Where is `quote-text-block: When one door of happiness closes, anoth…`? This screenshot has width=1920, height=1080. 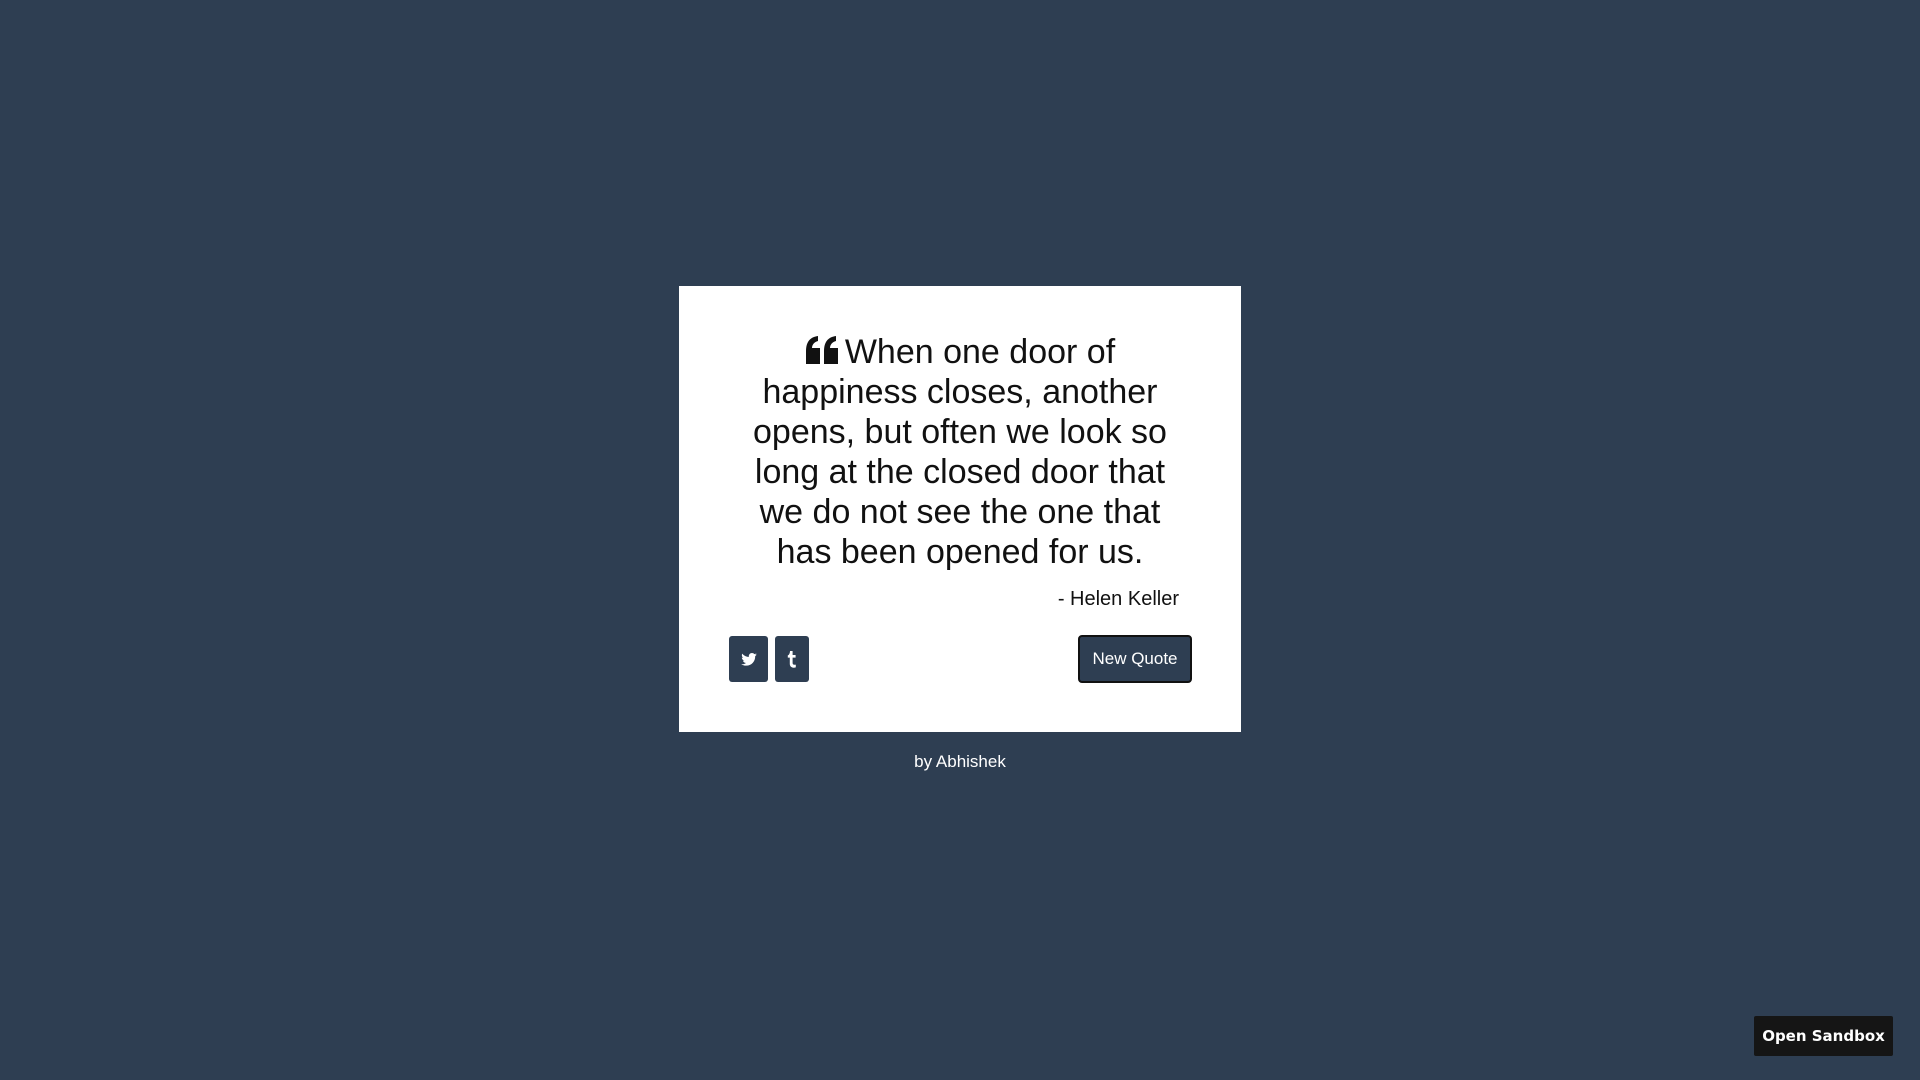 quote-text-block: When one door of happiness closes, anoth… is located at coordinates (960, 452).